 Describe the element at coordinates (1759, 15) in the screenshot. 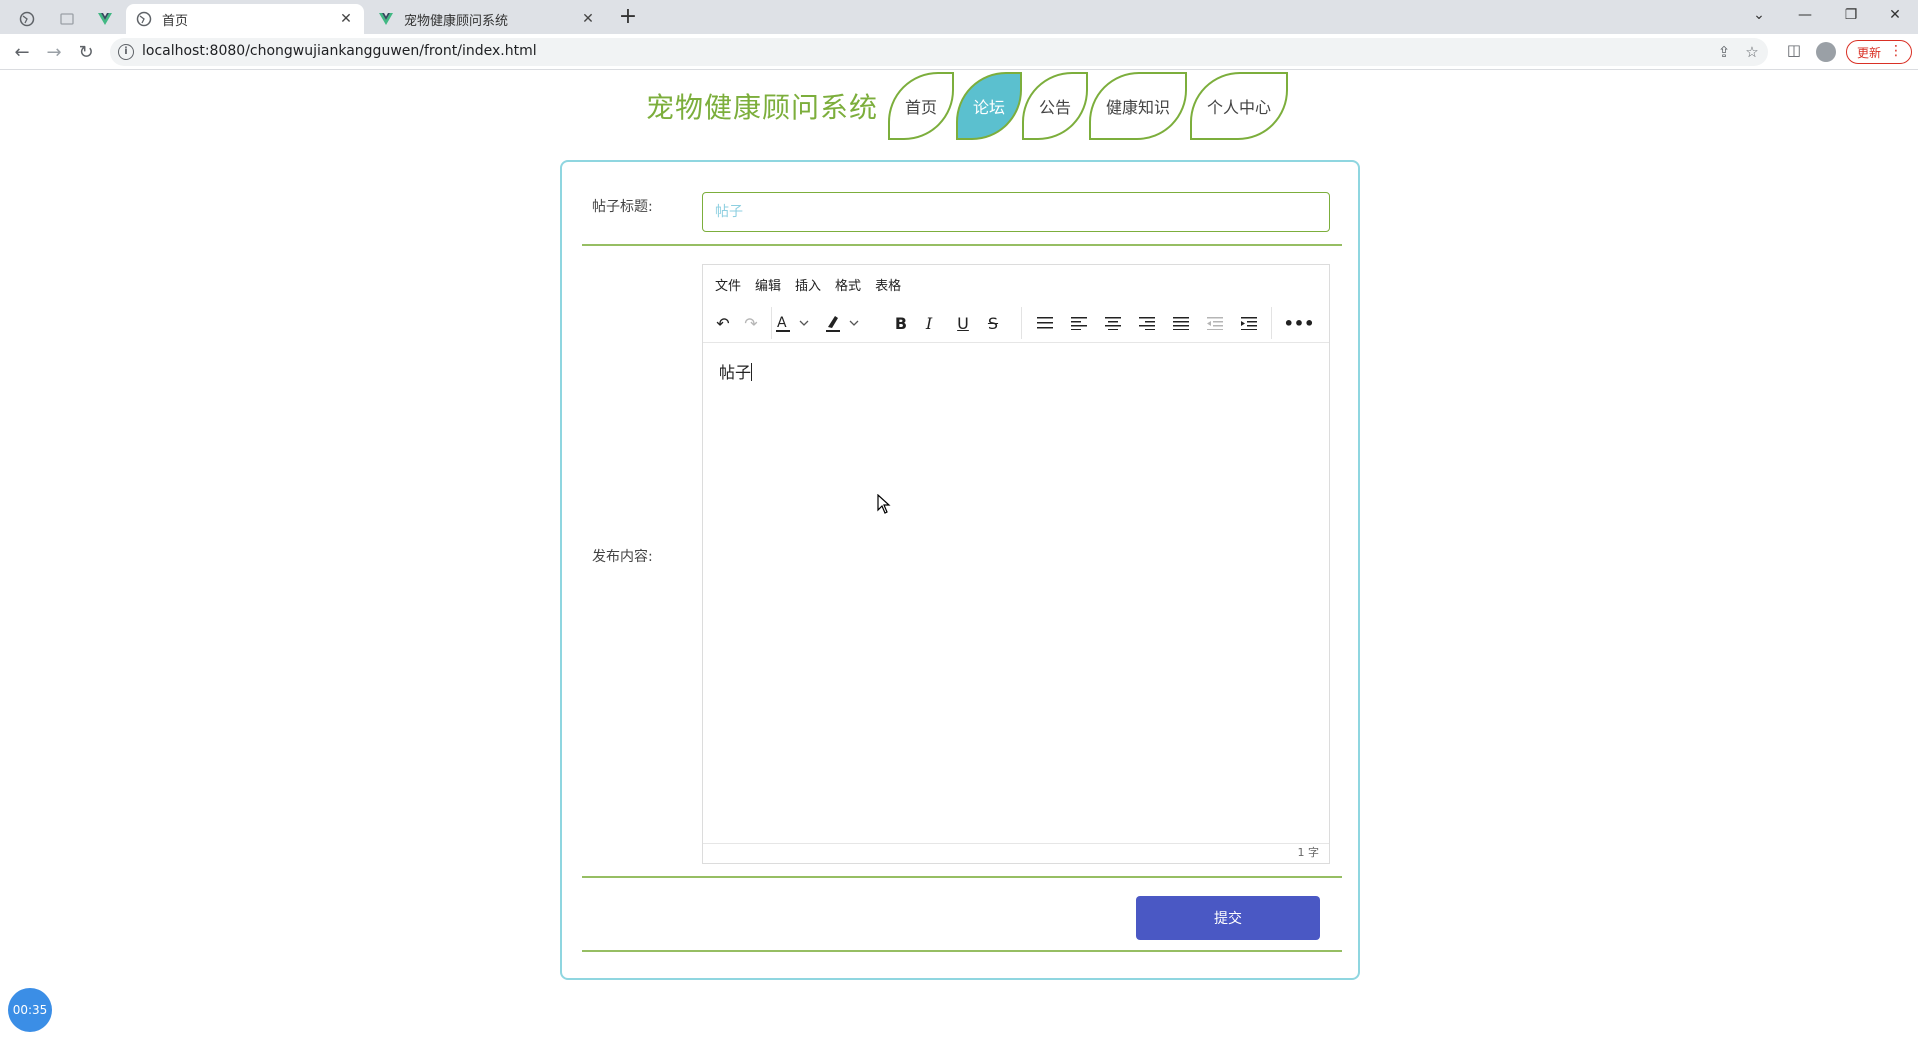

I see `tab-search-icon: ⌄` at that location.